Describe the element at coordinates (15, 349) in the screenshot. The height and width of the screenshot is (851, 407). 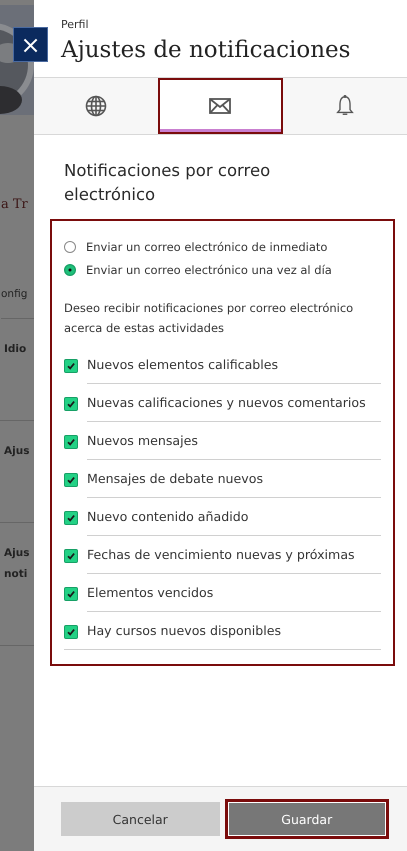
I see `setting-label: Idio` at that location.